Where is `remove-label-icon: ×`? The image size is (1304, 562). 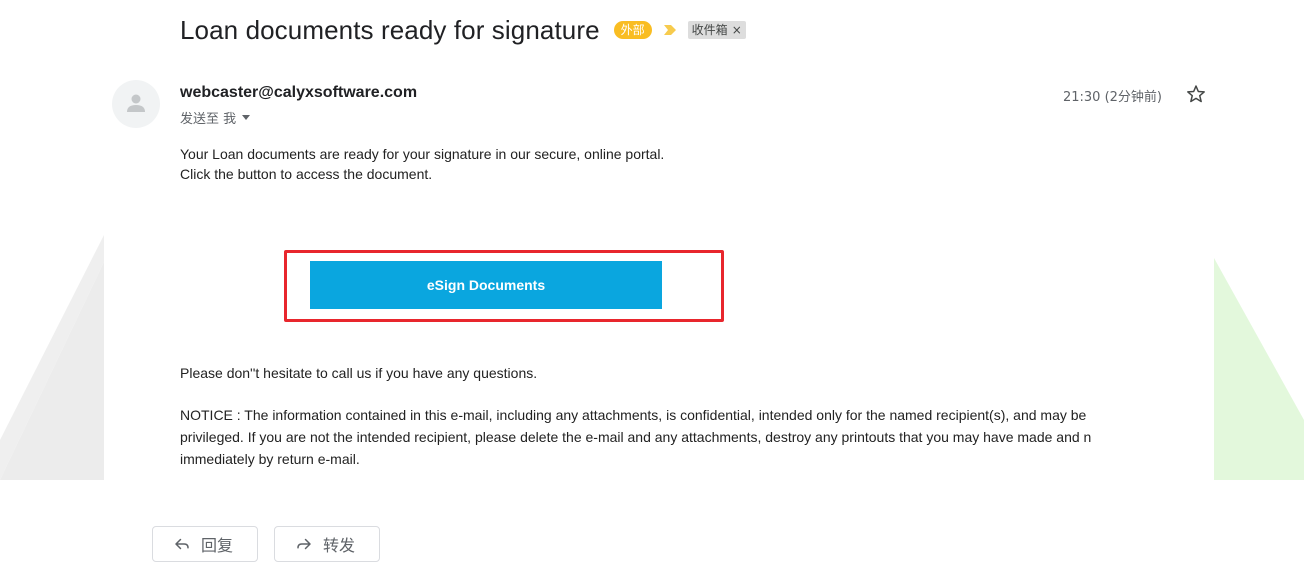
remove-label-icon: × is located at coordinates (737, 30).